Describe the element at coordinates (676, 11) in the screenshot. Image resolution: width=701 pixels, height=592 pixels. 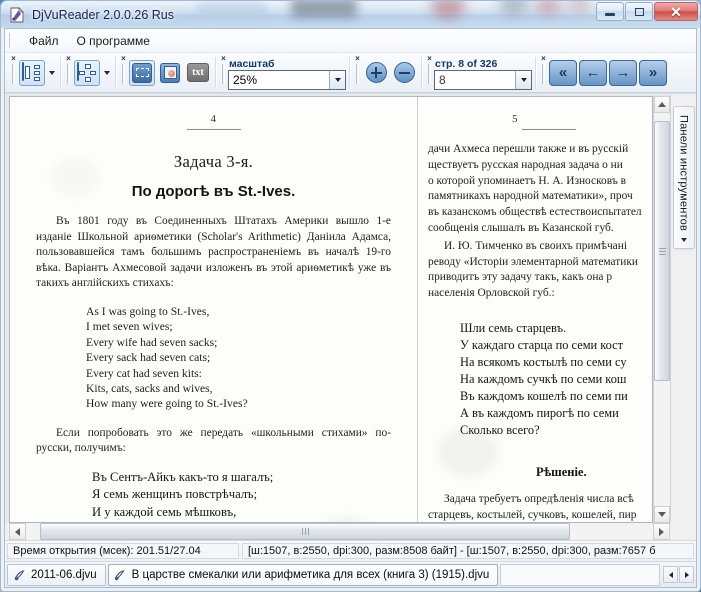
I see `close-button: ✕` at that location.